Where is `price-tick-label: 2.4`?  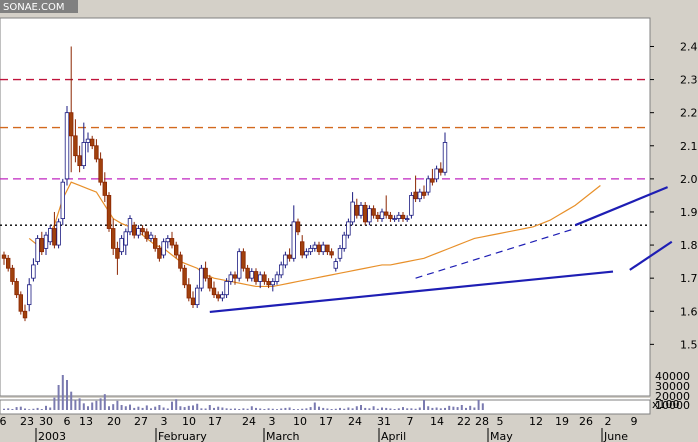 price-tick-label: 2.4 is located at coordinates (689, 46).